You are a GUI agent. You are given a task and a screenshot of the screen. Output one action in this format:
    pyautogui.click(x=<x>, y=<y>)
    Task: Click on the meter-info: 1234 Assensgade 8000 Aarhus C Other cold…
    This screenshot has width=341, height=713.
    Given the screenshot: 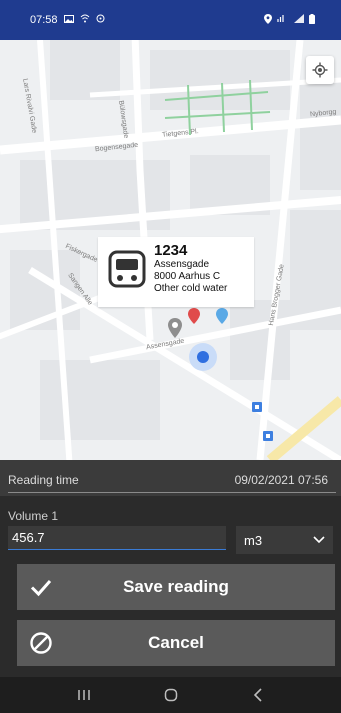 What is the action you would take?
    pyautogui.click(x=190, y=272)
    